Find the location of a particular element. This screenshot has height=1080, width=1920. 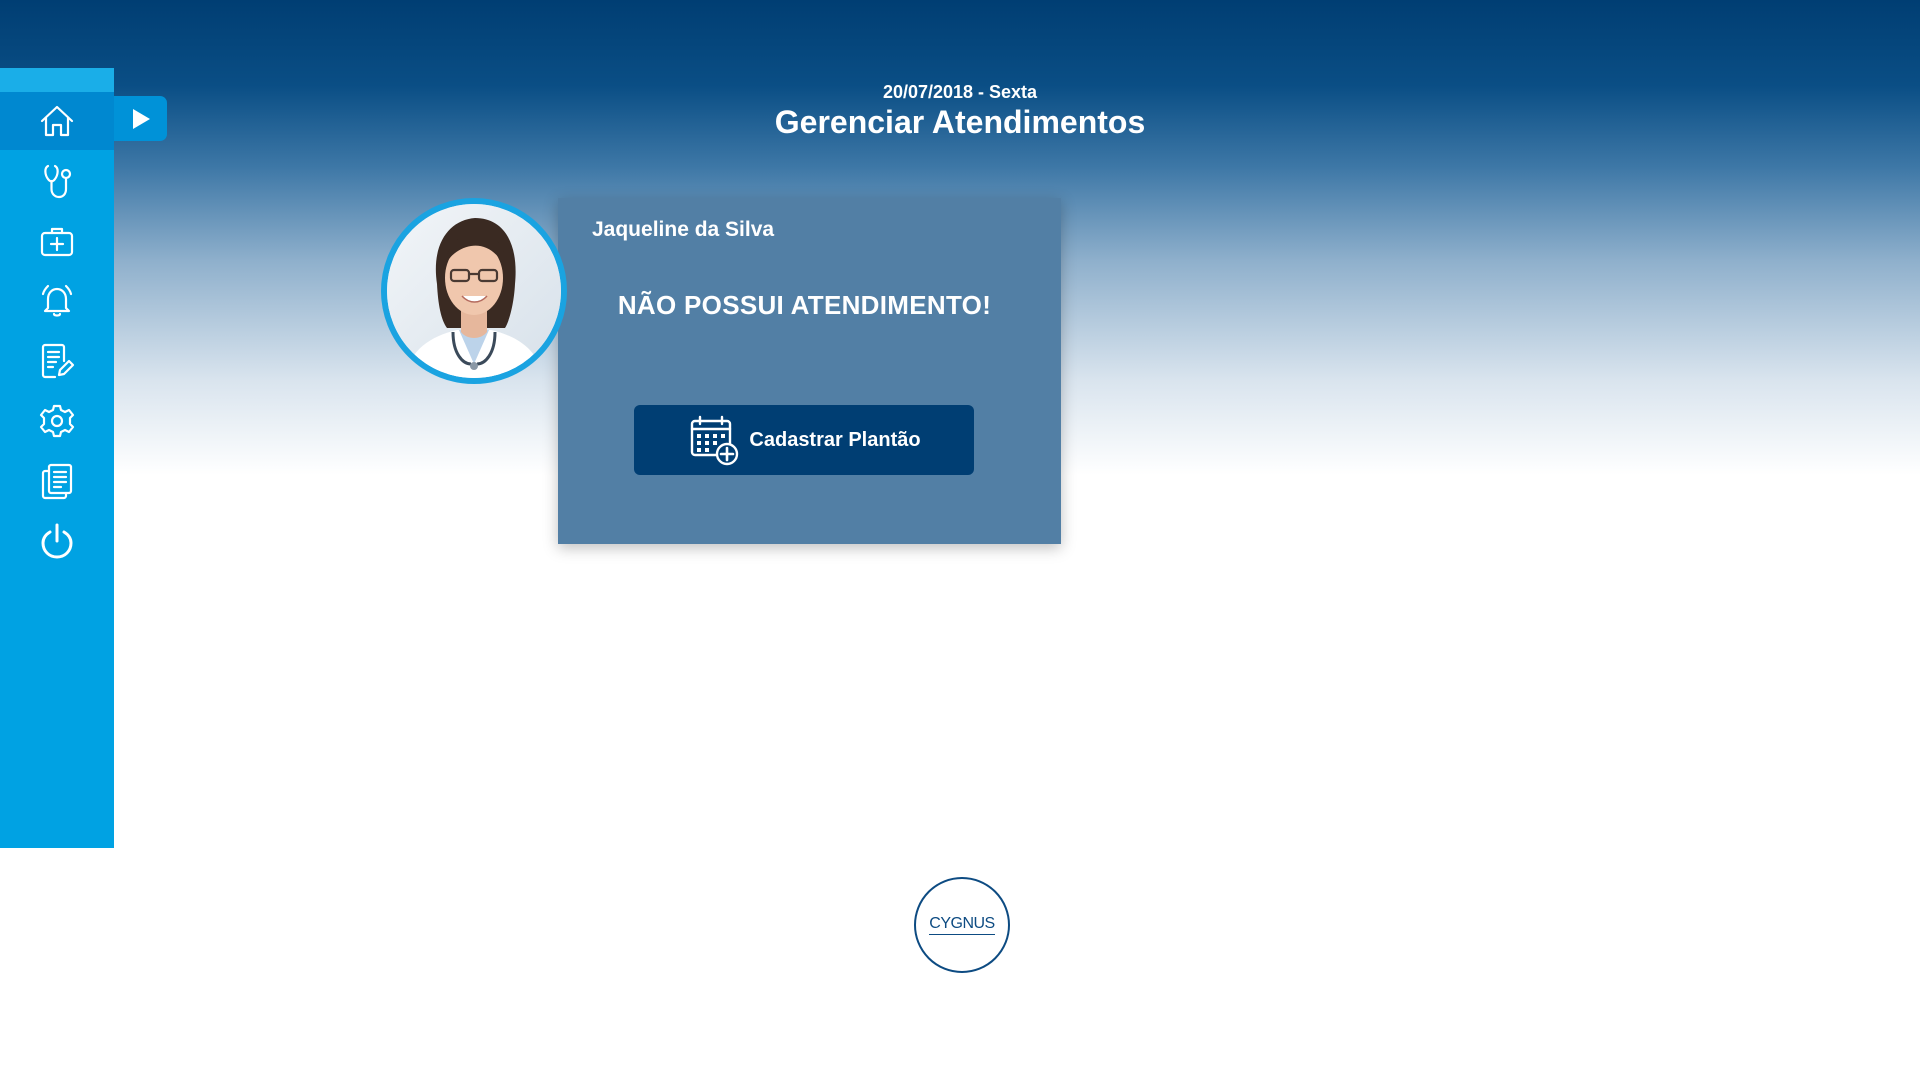

sidebar-item-logout is located at coordinates (57, 541).